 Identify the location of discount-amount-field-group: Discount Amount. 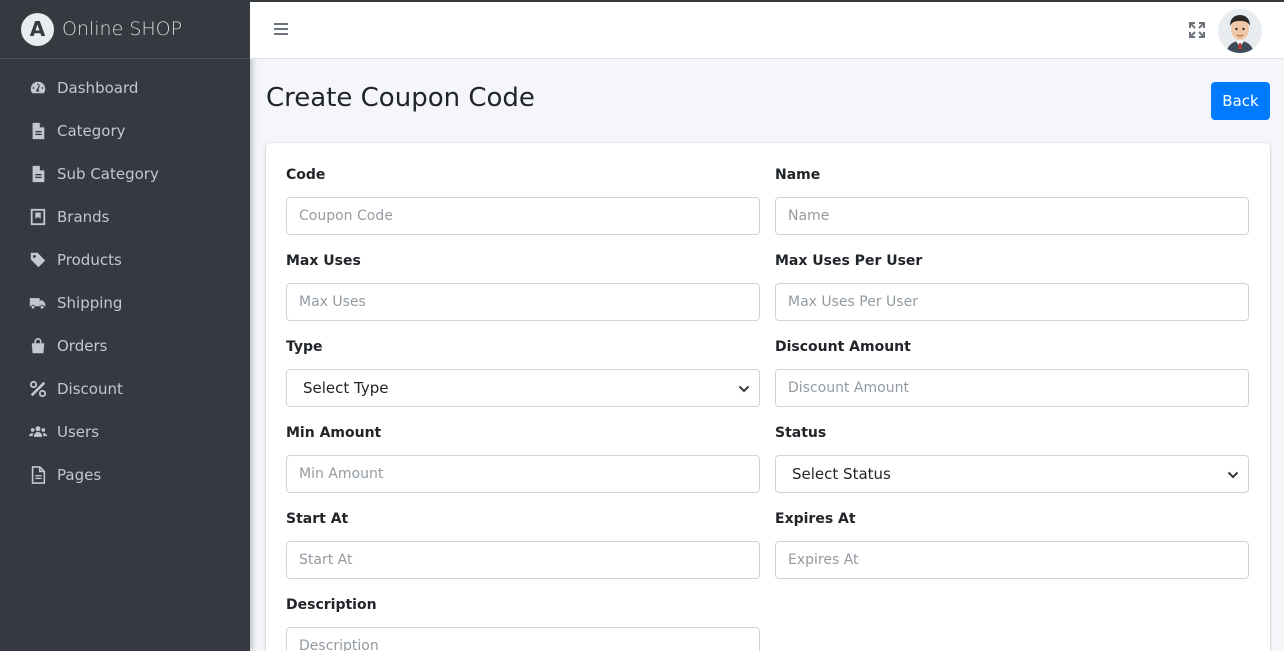
(1012, 372).